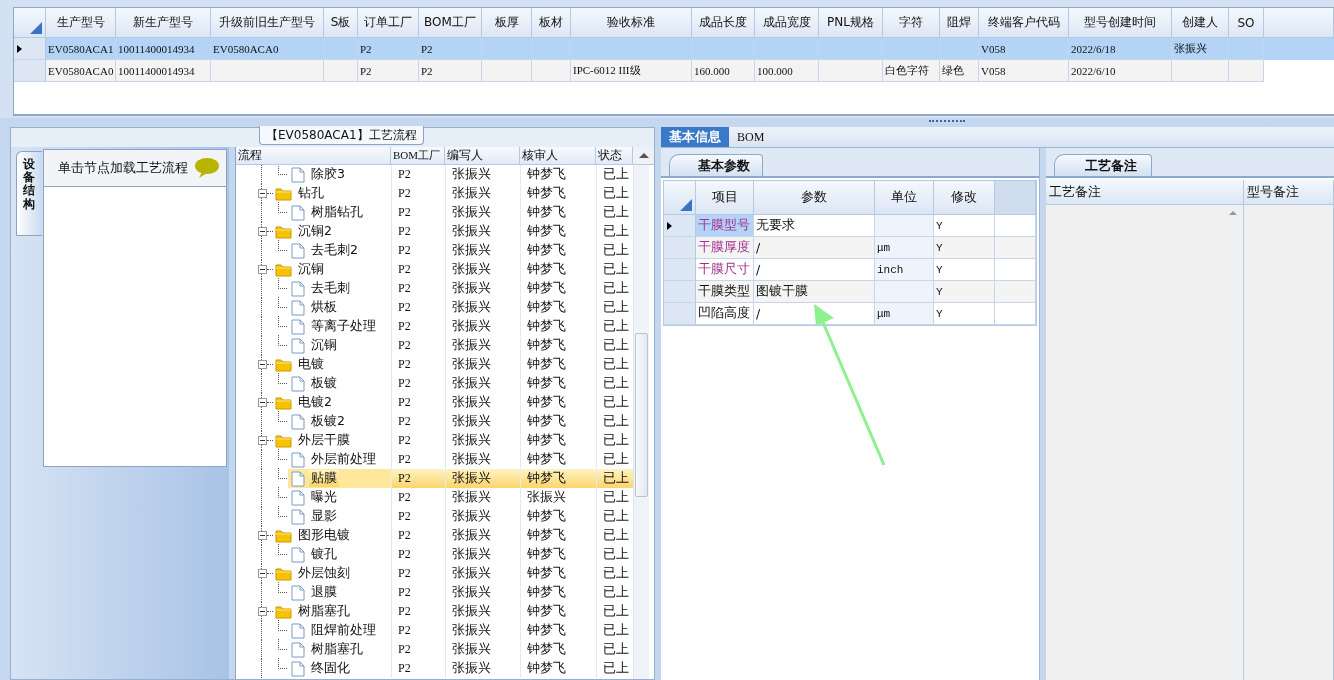 This screenshot has width=1334, height=680. Describe the element at coordinates (1289, 192) in the screenshot. I see `column-header: 型号备注` at that location.